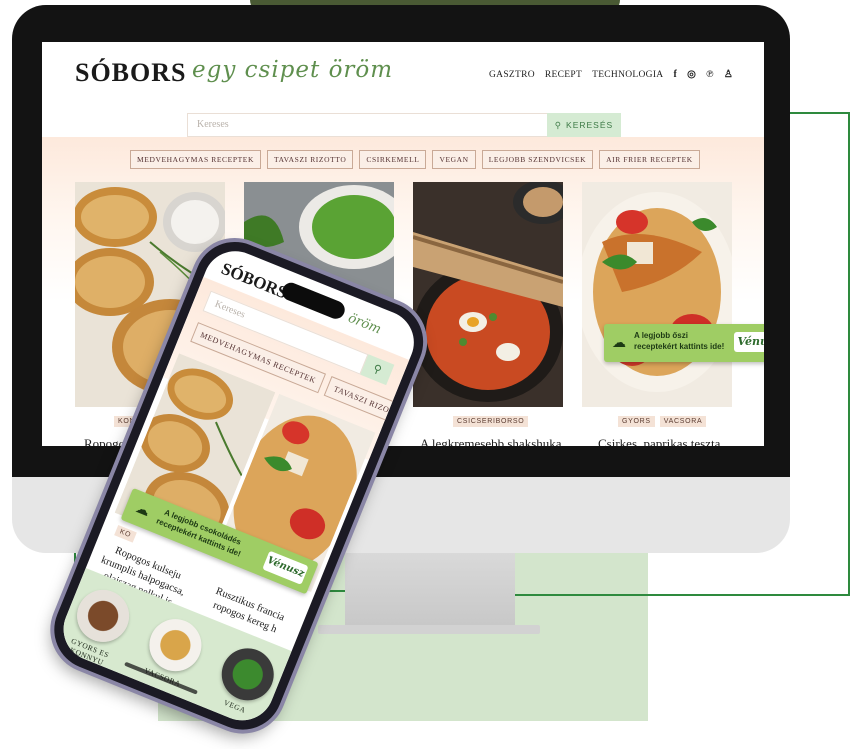  I want to click on pasta-photo, so click(657, 294).